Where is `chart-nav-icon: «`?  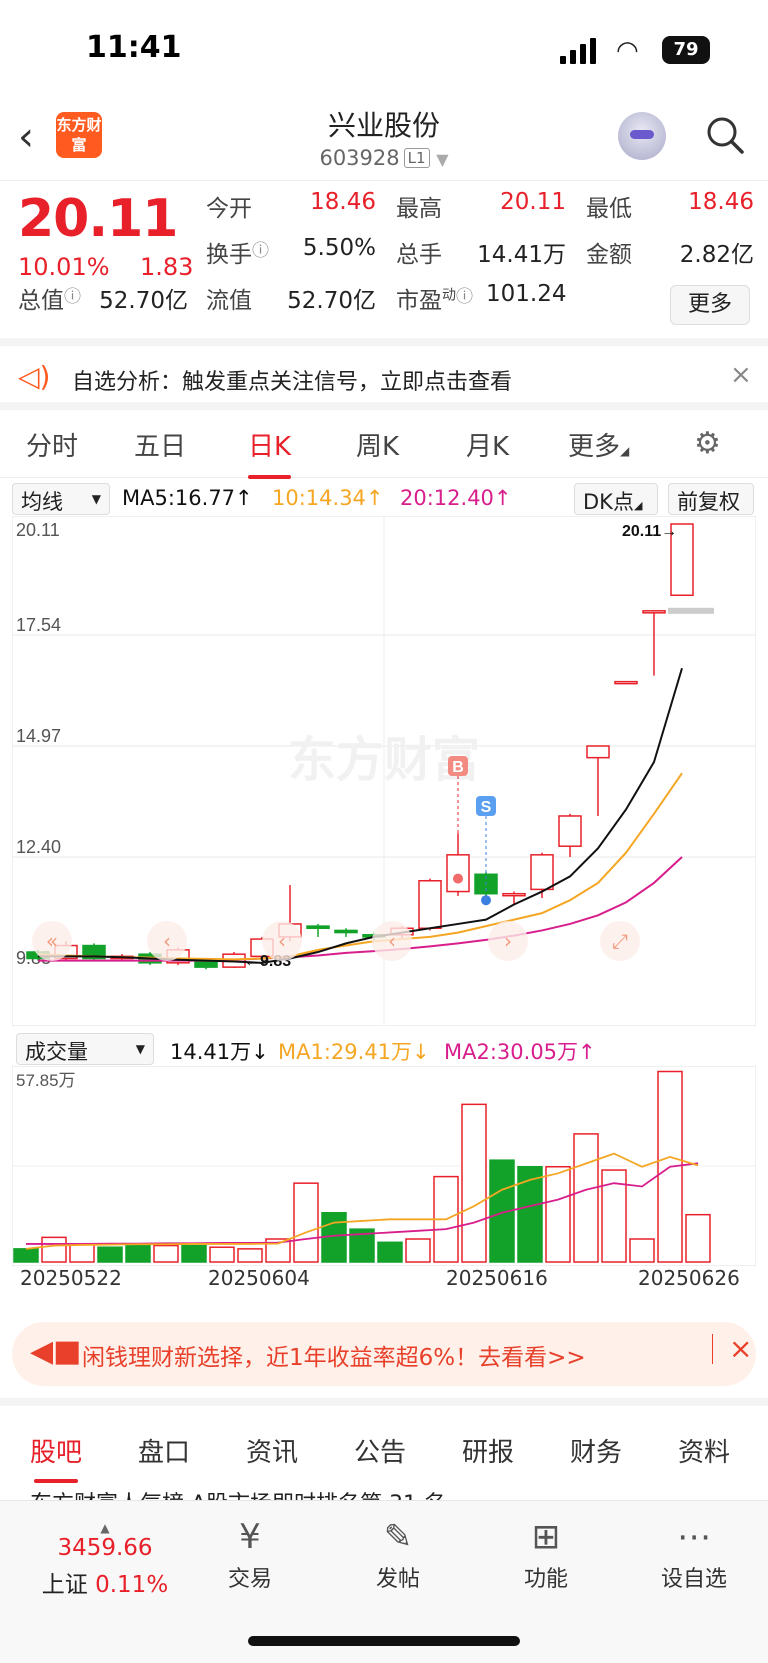 chart-nav-icon: « is located at coordinates (52, 941).